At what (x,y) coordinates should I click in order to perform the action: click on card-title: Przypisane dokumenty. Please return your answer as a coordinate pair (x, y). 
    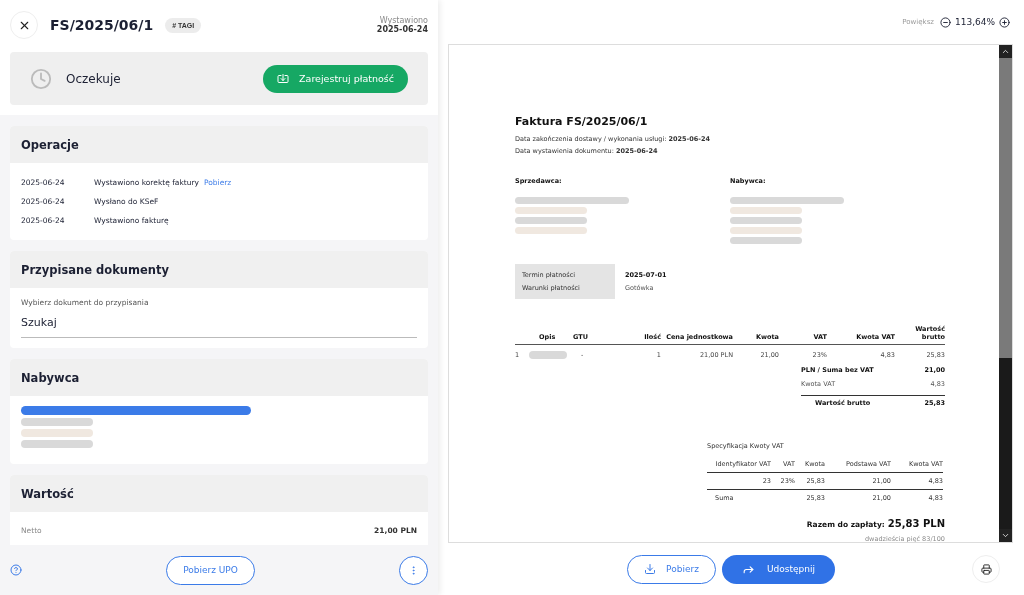
    Looking at the image, I should click on (219, 269).